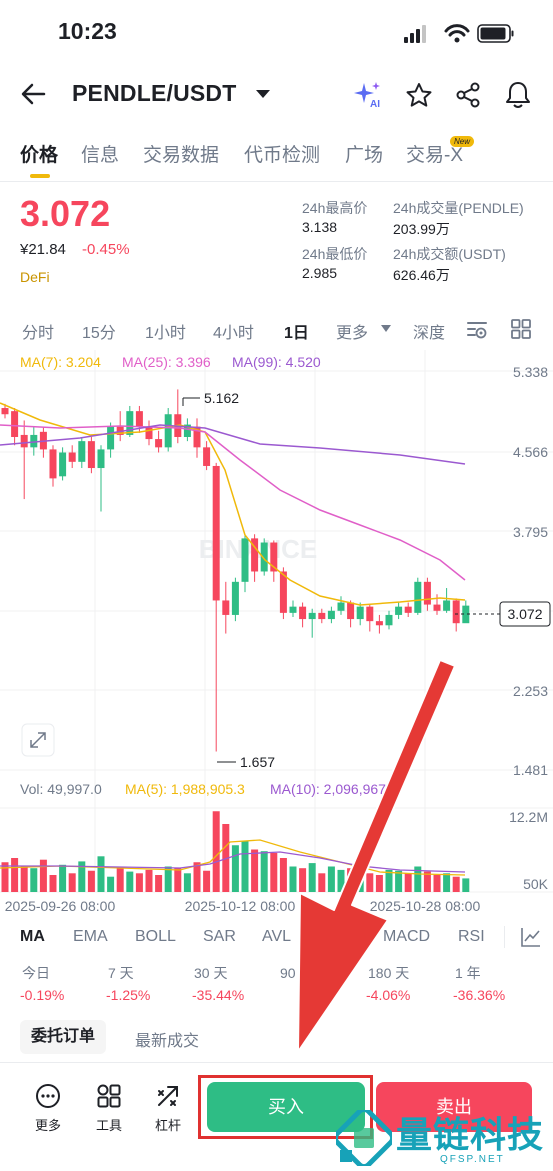  Describe the element at coordinates (121, 973) in the screenshot. I see `perf-label-7d: 7 天` at that location.